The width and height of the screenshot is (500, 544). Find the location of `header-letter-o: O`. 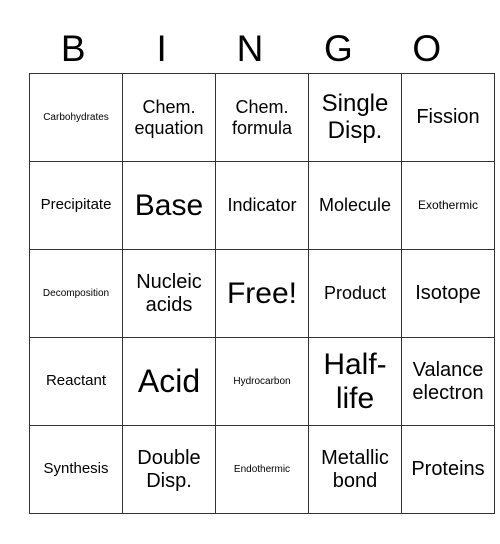

header-letter-o: O is located at coordinates (427, 48).